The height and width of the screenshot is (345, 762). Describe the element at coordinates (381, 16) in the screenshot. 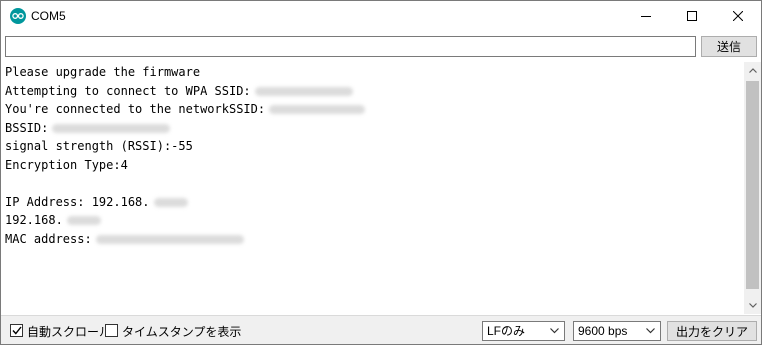

I see `title-bar: COM5` at that location.